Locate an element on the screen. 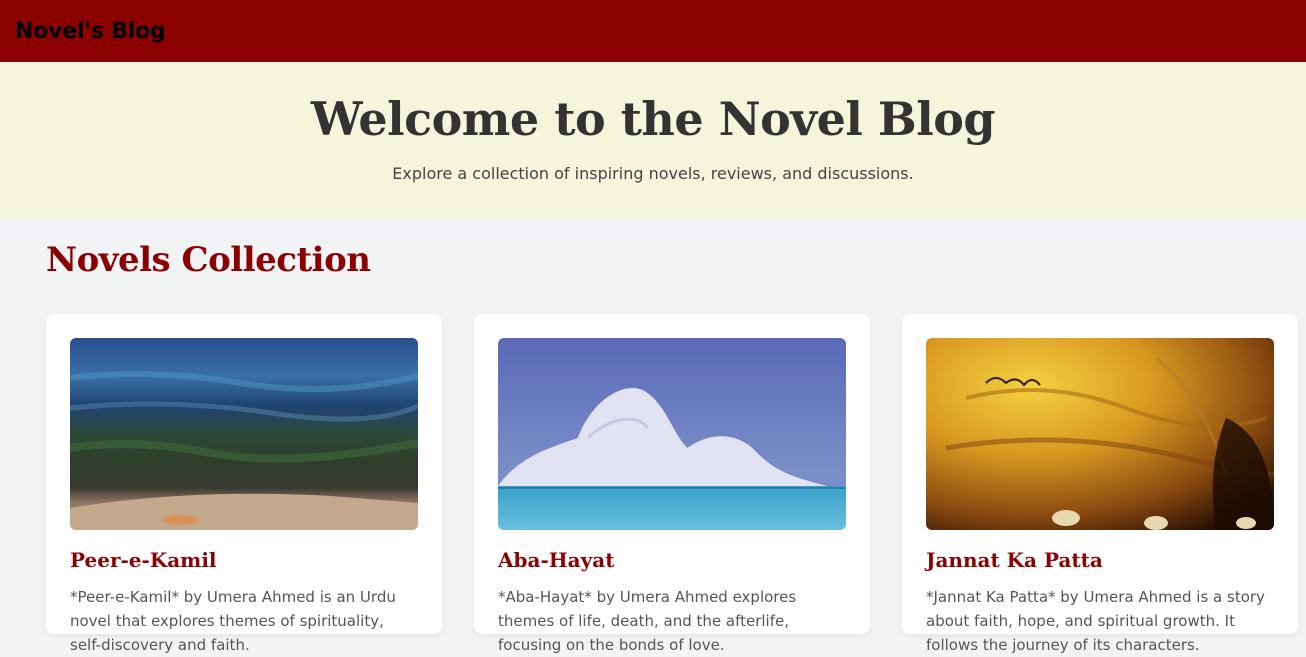 This screenshot has height=657, width=1306. site-brand: Novel's Blog is located at coordinates (90, 31).